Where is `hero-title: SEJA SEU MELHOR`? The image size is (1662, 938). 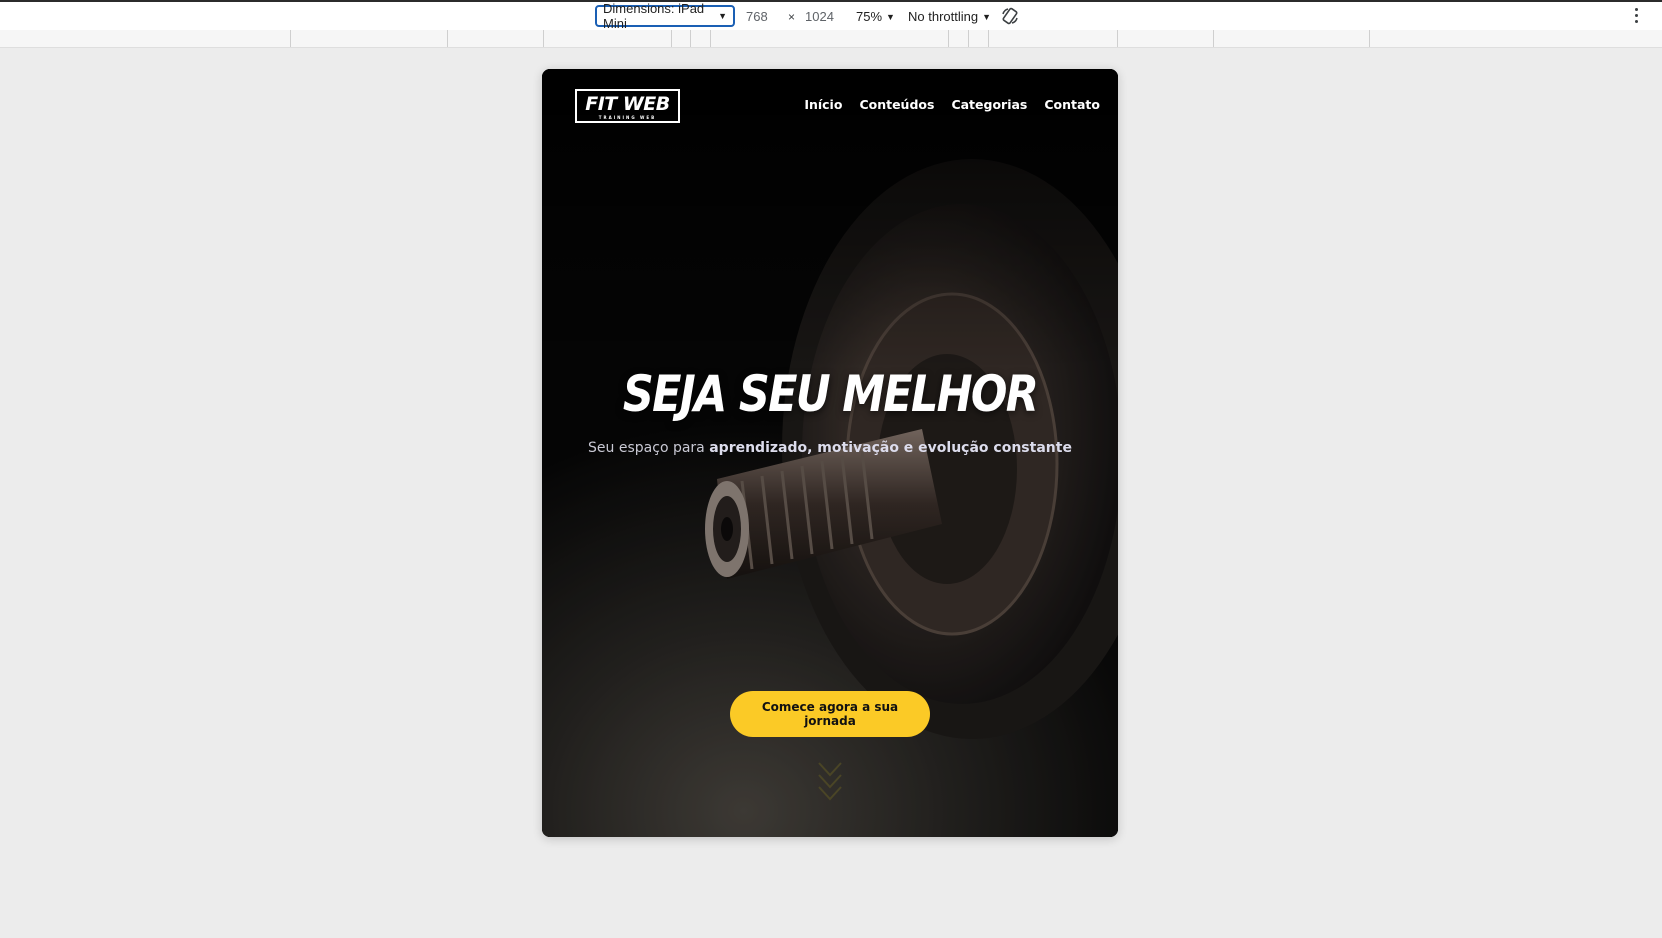
hero-title: SEJA SEU MELHOR is located at coordinates (830, 394).